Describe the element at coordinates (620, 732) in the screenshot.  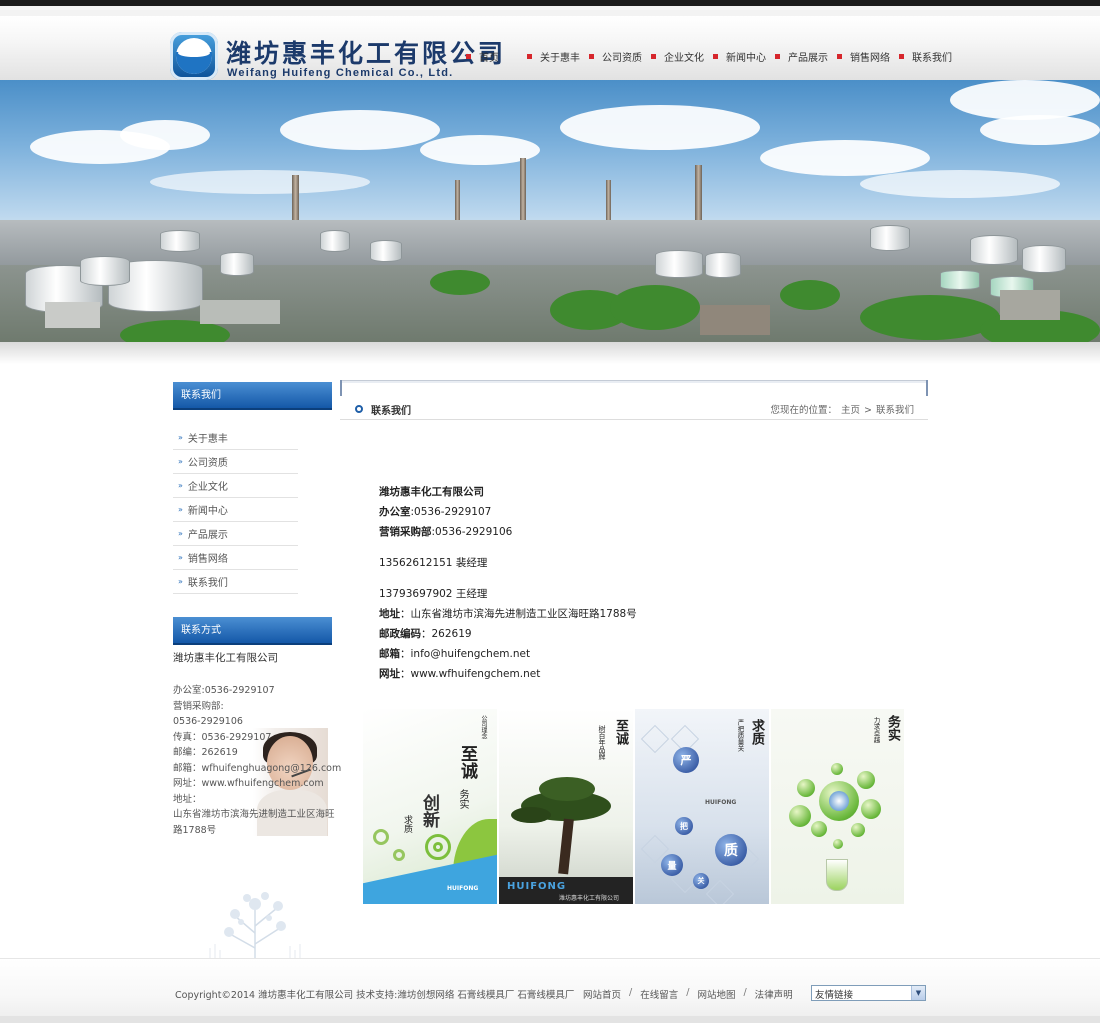
I see `poster2-text-a: 至诚` at that location.